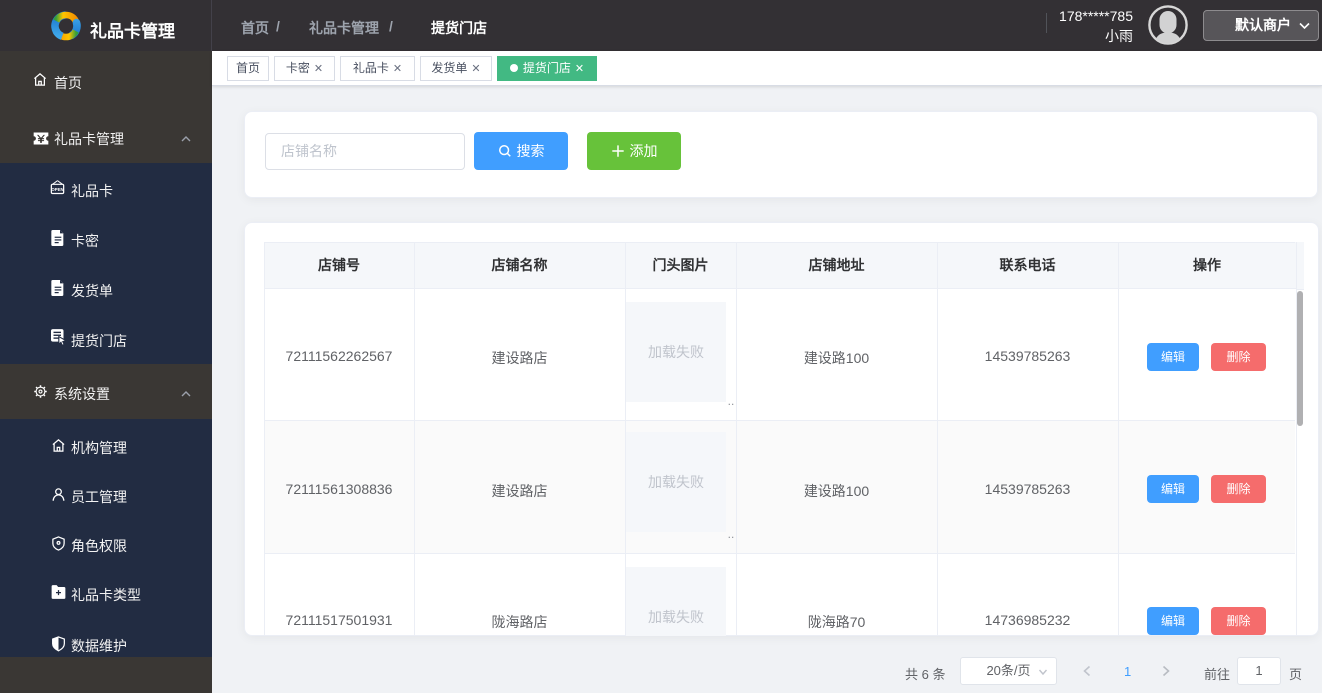 Image resolution: width=1322 pixels, height=693 pixels. What do you see at coordinates (57, 189) in the screenshot?
I see `svg-text: OPEN` at bounding box center [57, 189].